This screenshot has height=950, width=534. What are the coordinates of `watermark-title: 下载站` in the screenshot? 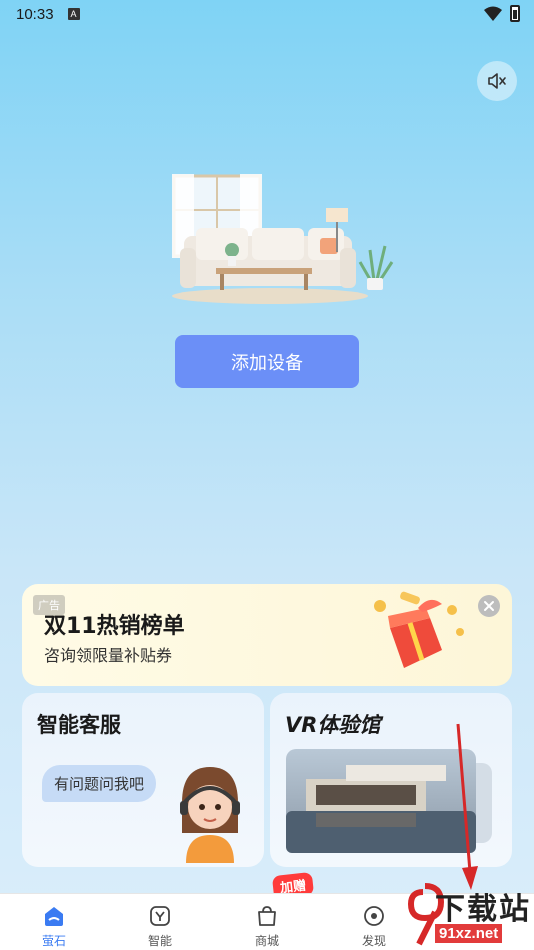 It's located at (483, 909).